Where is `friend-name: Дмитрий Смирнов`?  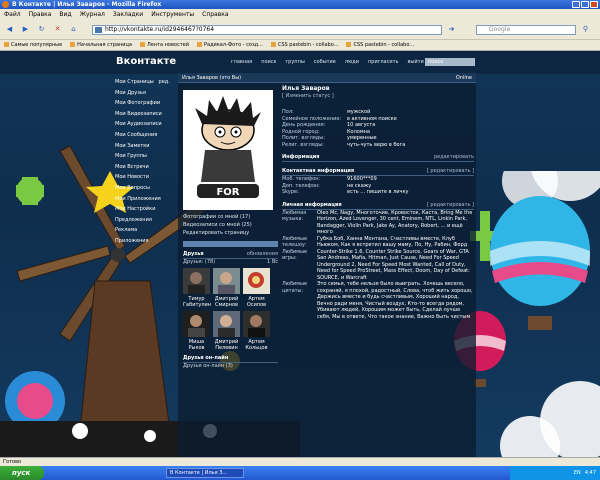
friend-name: Дмитрий Смирнов is located at coordinates (226, 302).